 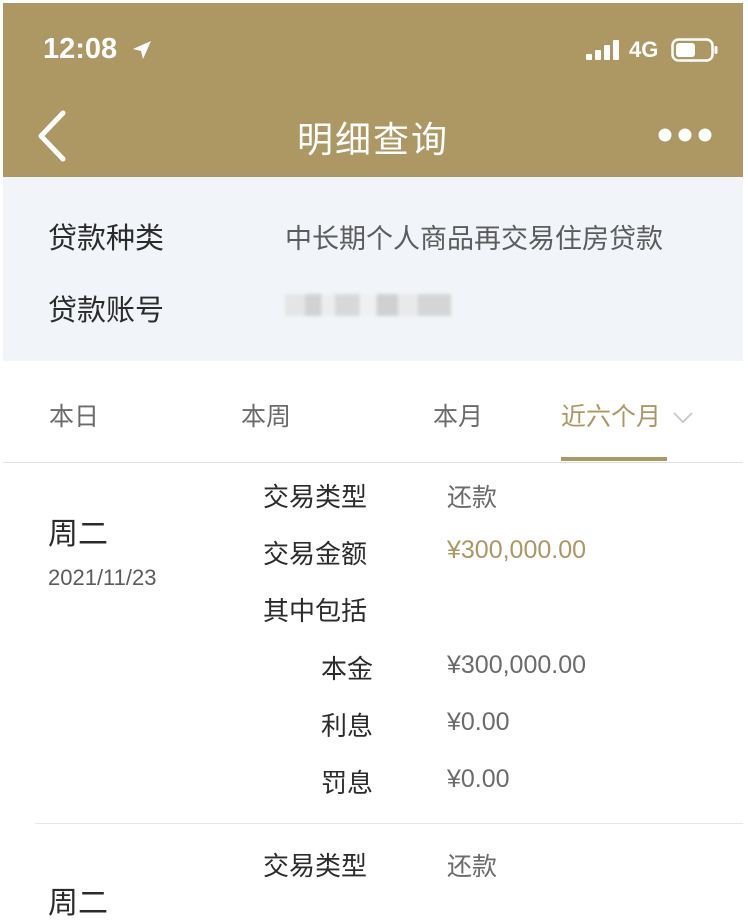 I want to click on interest-label: 利息, so click(x=347, y=727).